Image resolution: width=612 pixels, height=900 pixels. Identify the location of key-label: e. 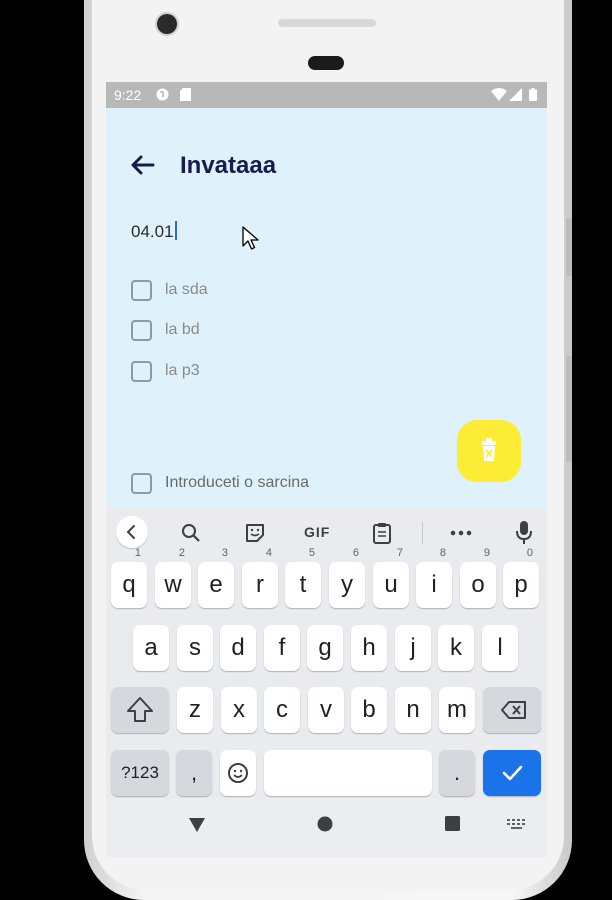
(216, 584).